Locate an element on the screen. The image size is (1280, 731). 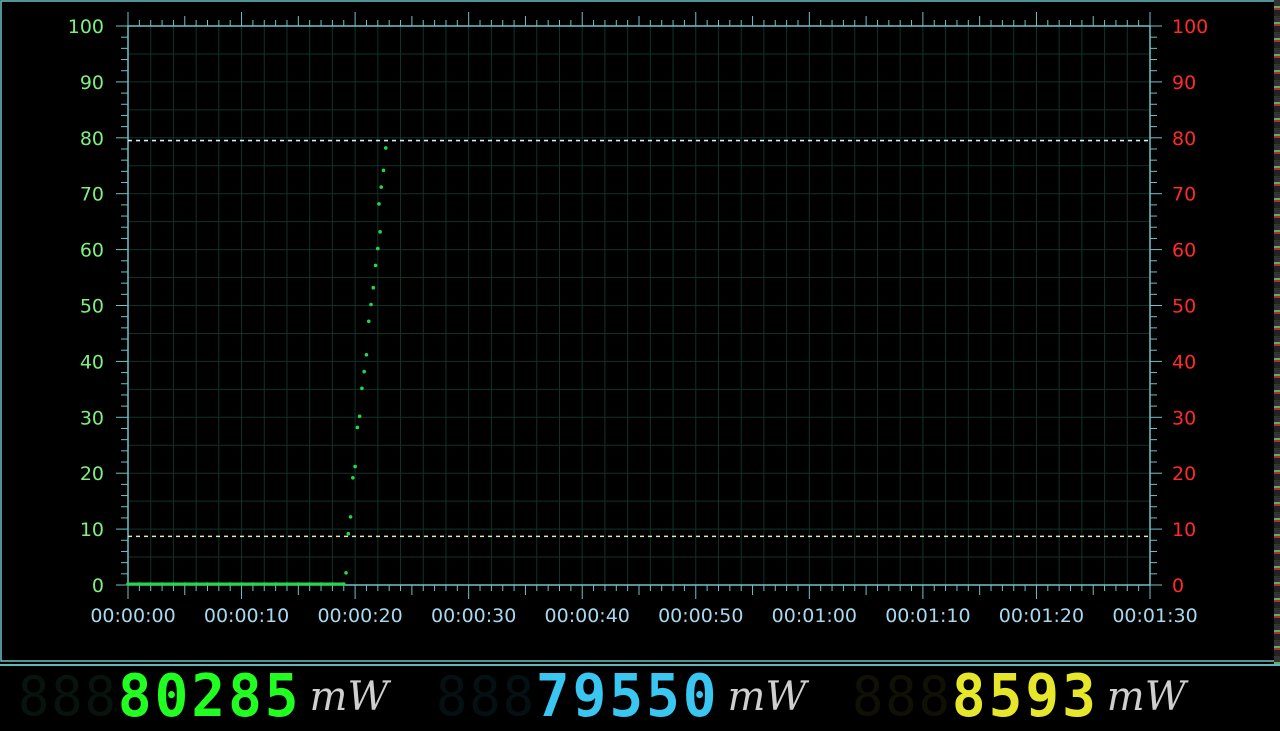
x-tick-label: 00:00:40 is located at coordinates (587, 616).